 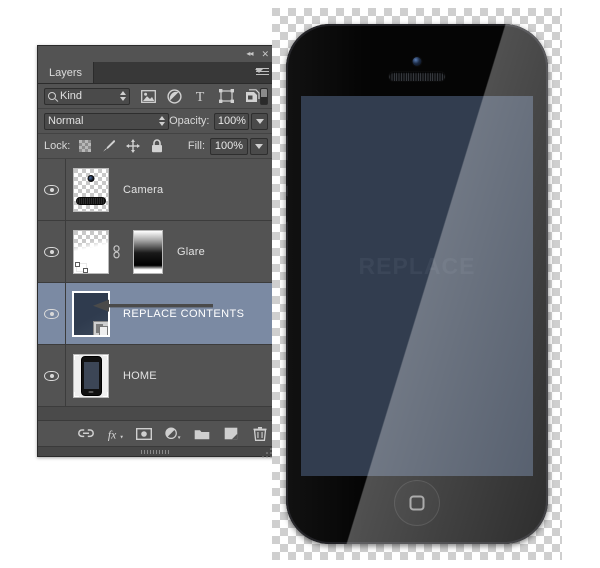 I want to click on layers-panel-toolbar: fx, so click(x=156, y=433).